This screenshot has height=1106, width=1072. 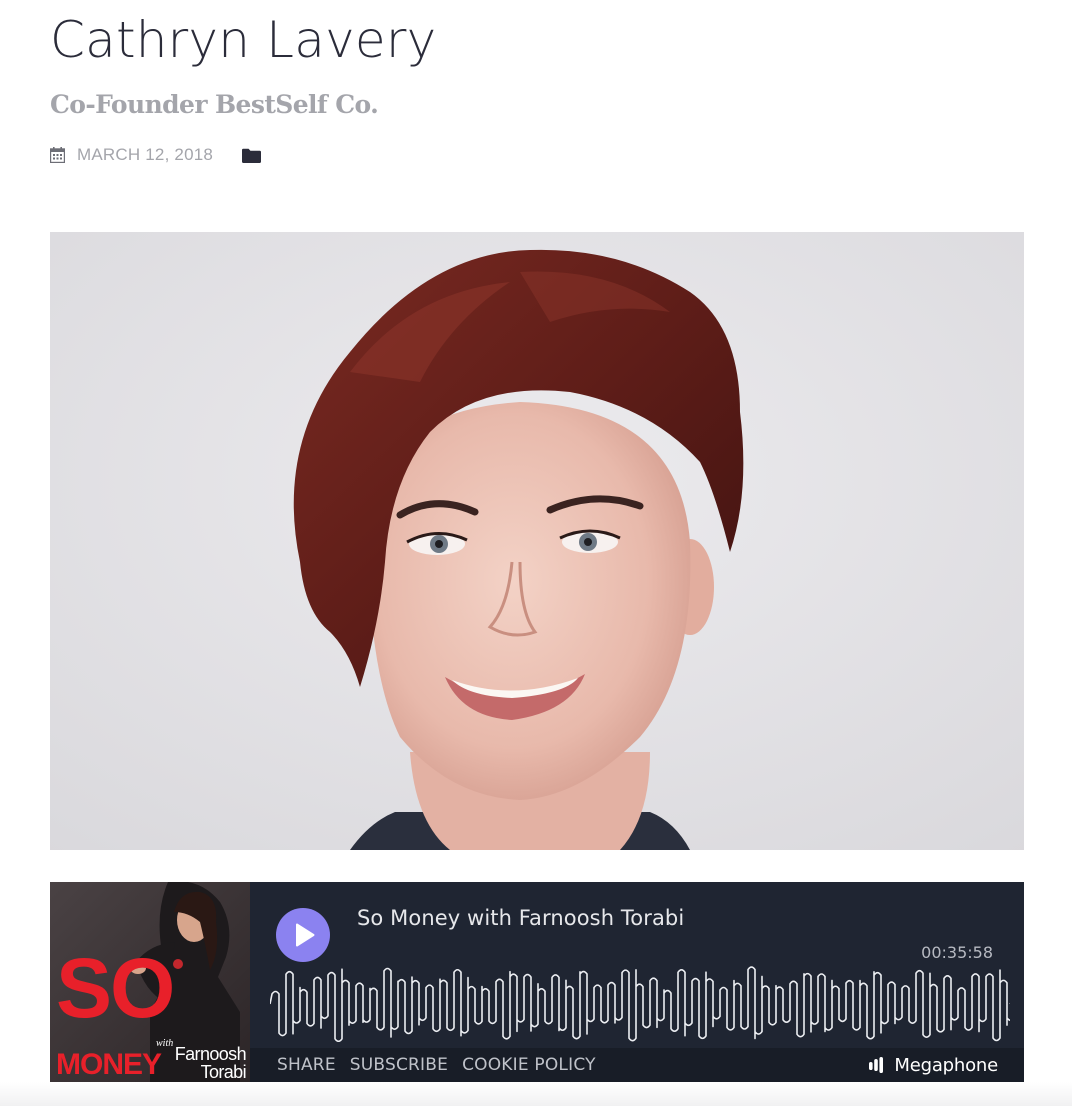 I want to click on player-footer: SHARE SUBSCRIBE COOKIE POLICY Megaphone, so click(x=637, y=1065).